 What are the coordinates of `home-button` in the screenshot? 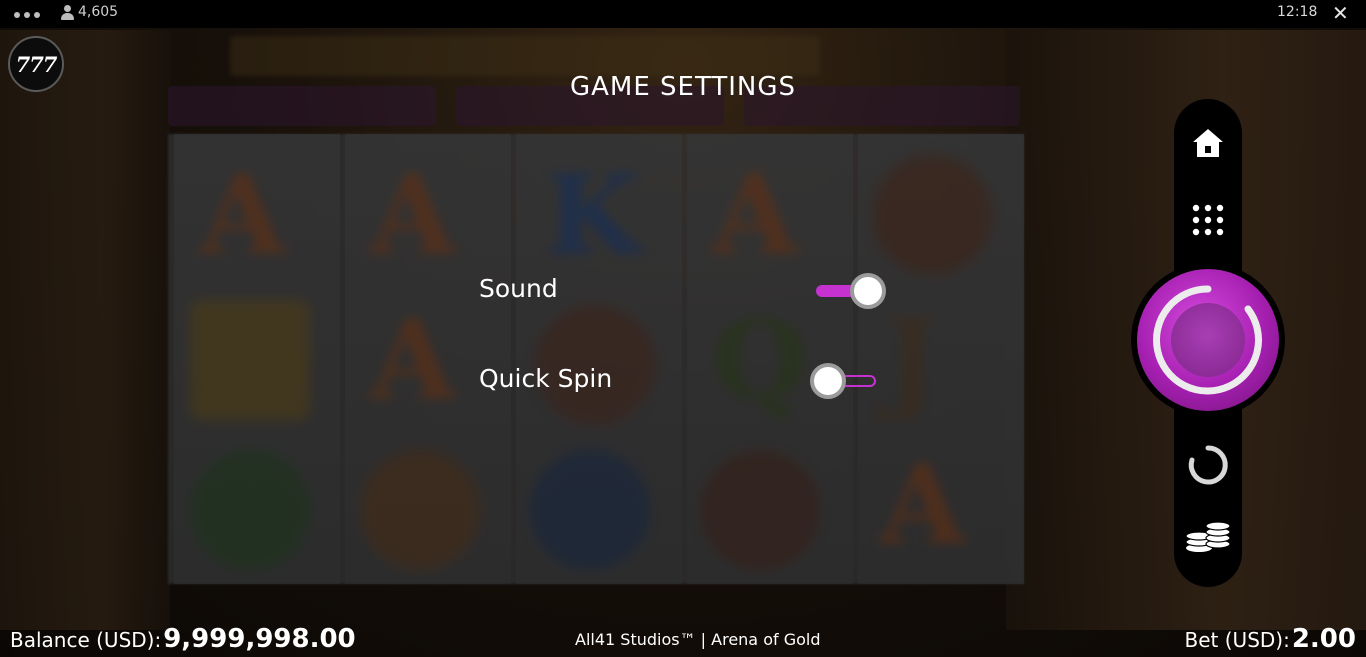 It's located at (1208, 143).